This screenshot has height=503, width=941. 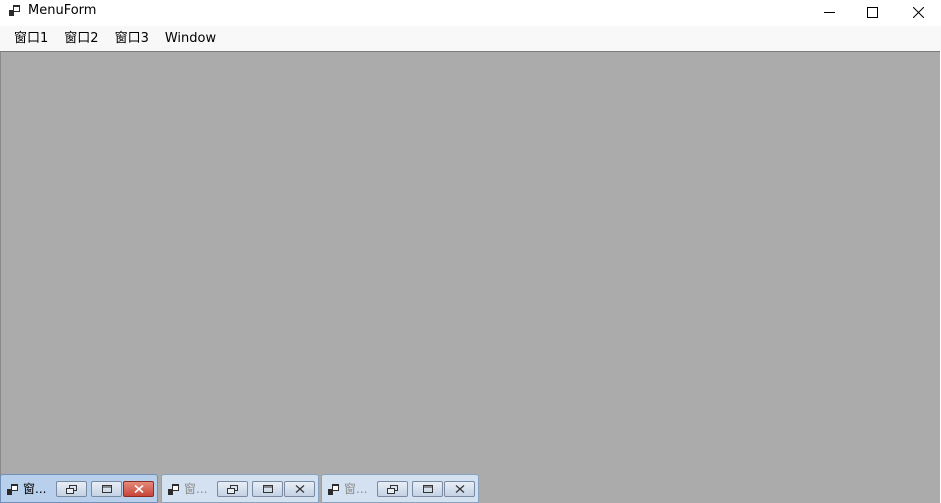 I want to click on minimize-icon, so click(x=829, y=12).